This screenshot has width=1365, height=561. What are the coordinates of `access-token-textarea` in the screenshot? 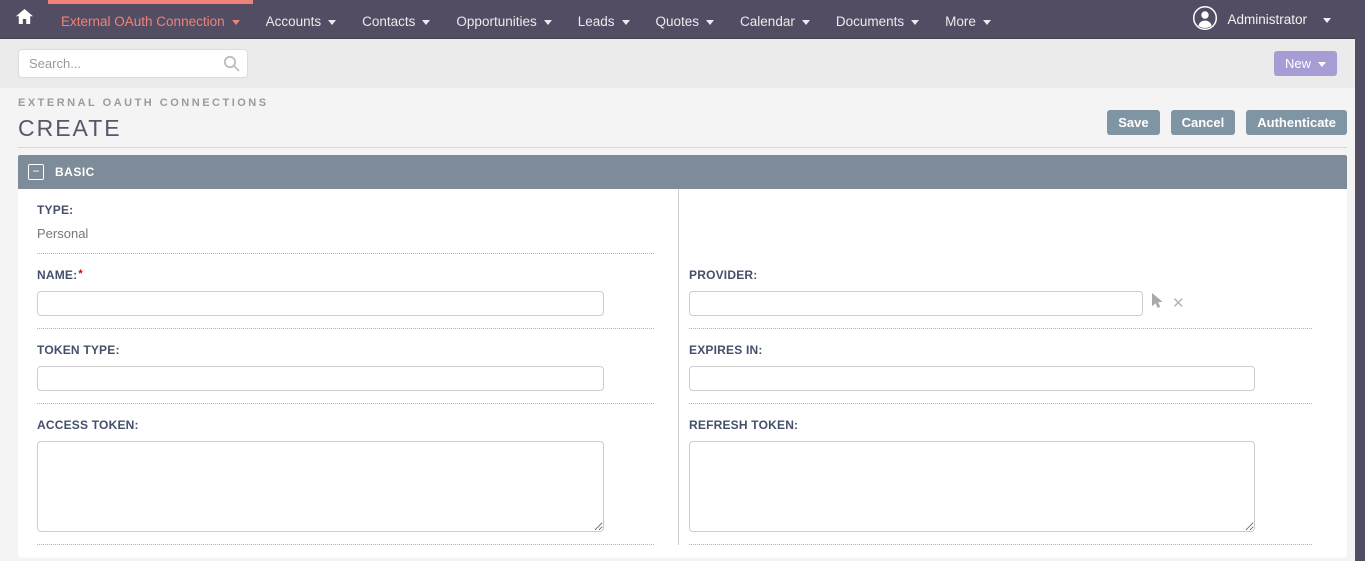 It's located at (320, 486).